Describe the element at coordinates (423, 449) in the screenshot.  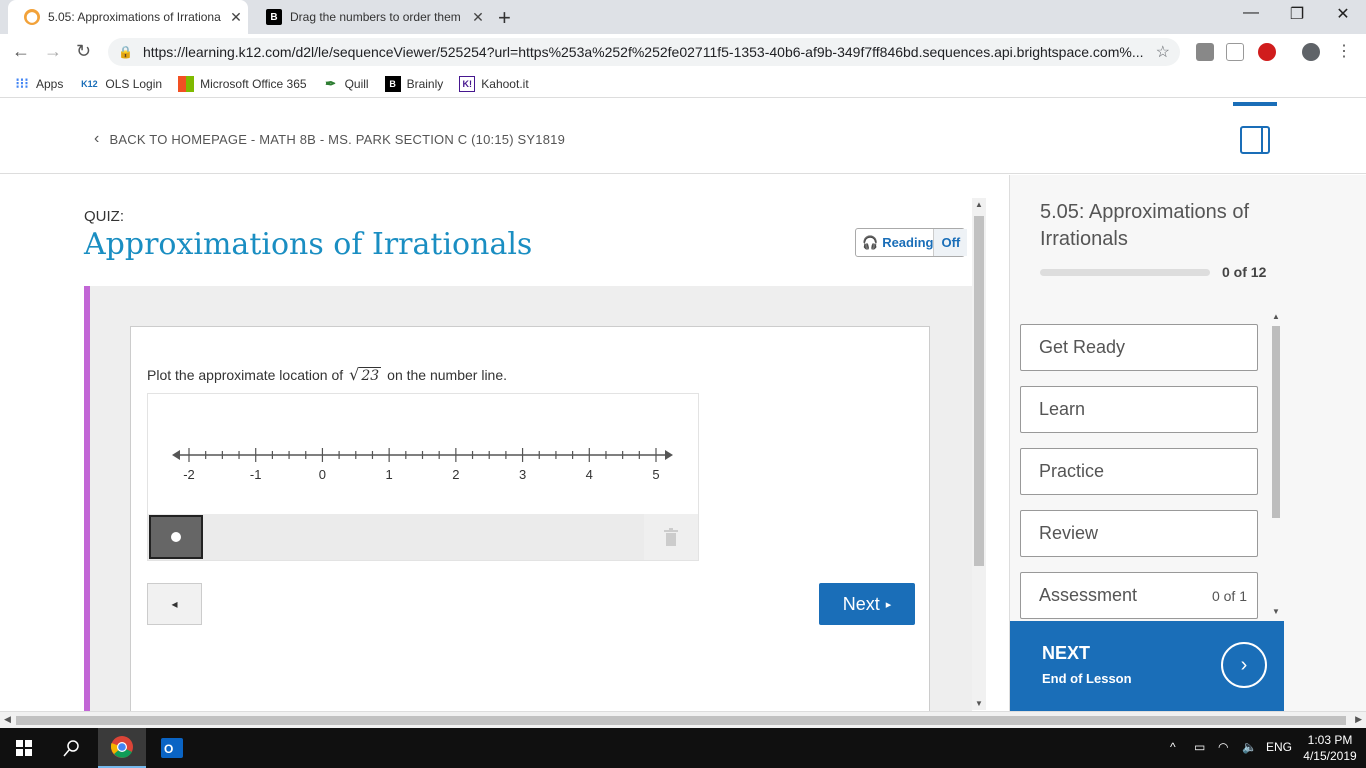
I see `number-line: -2 -1 0 1 2 3 4 5` at that location.